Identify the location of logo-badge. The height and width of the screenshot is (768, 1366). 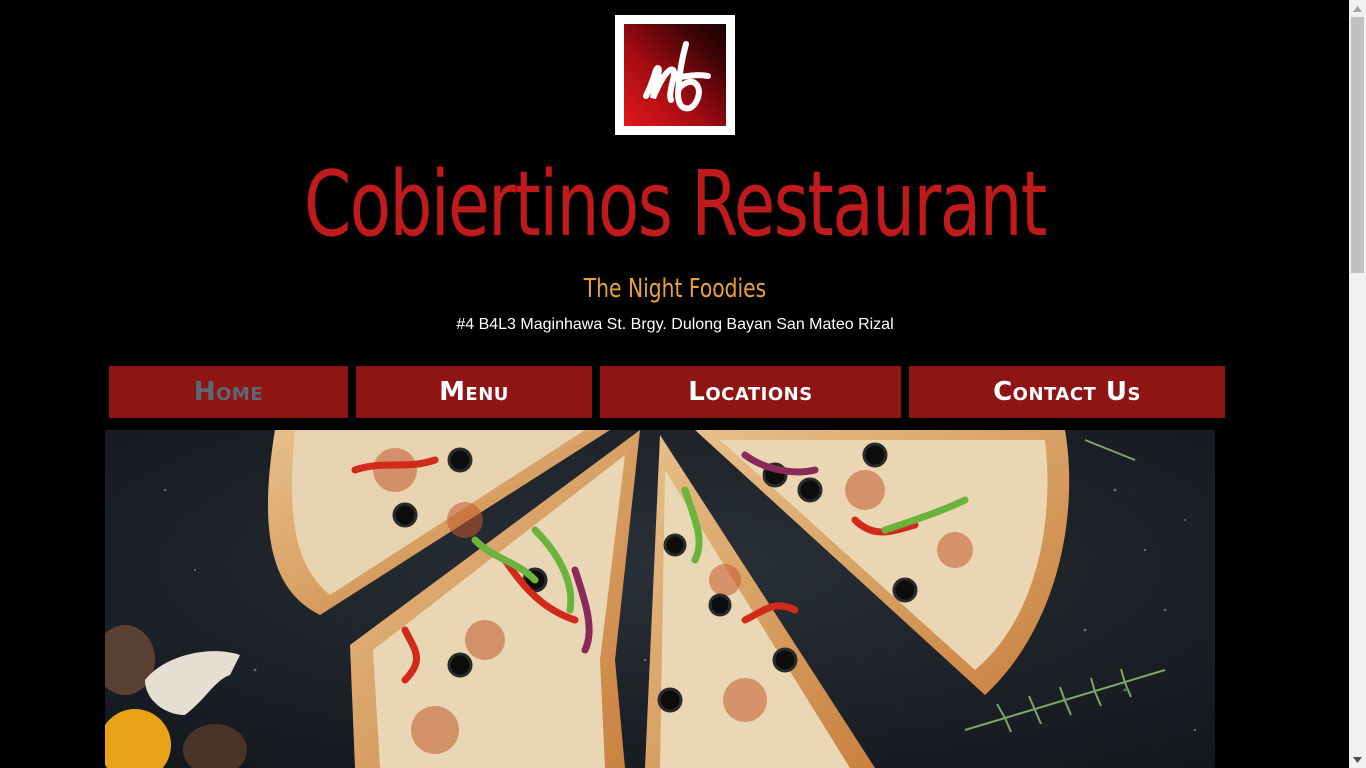
(675, 75).